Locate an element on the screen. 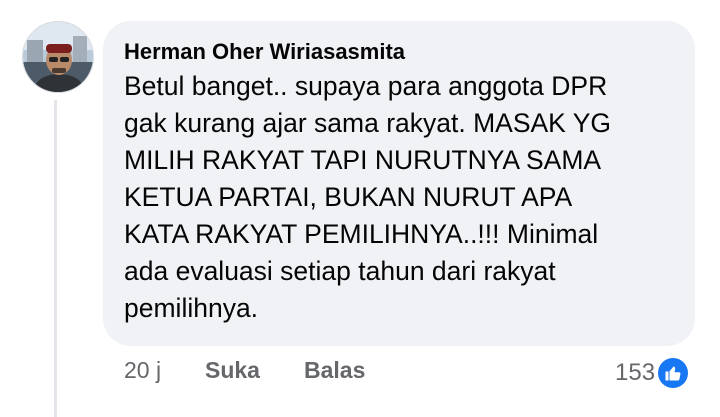 The height and width of the screenshot is (417, 720). reaction-count: 153 is located at coordinates (635, 372).